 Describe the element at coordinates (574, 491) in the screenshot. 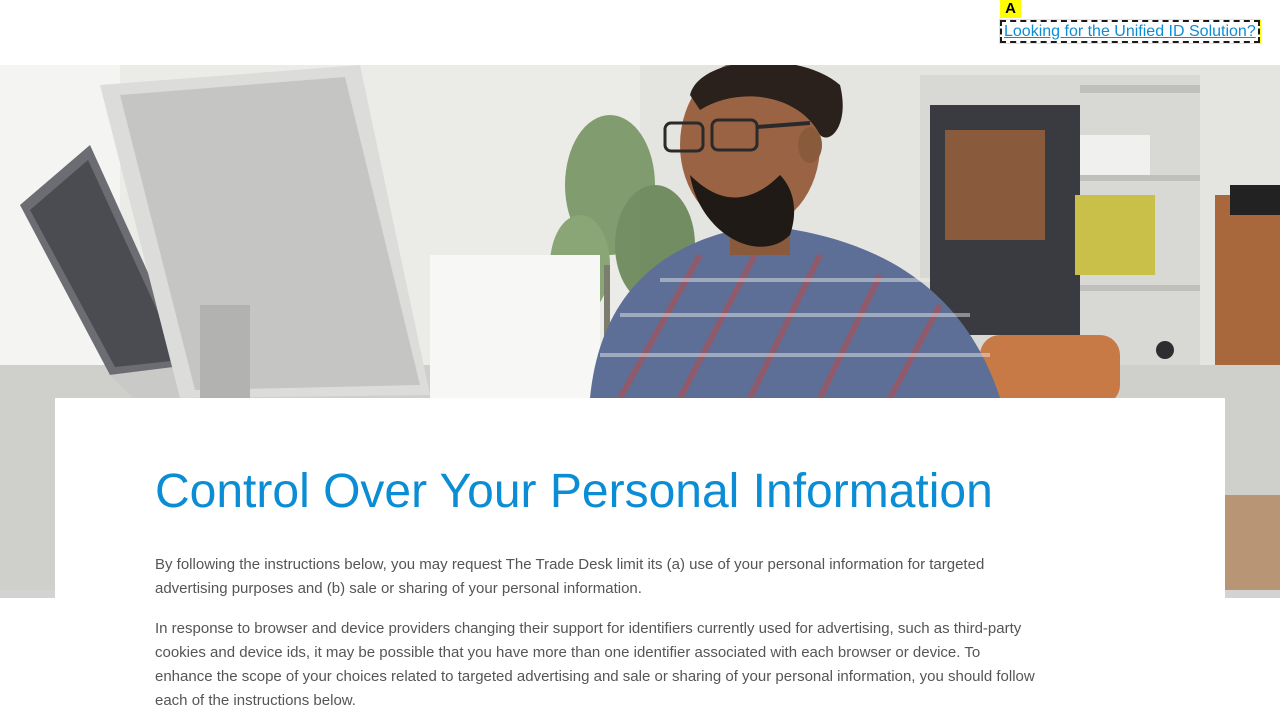

I see `page-title: Control Over Your Personal Information` at that location.